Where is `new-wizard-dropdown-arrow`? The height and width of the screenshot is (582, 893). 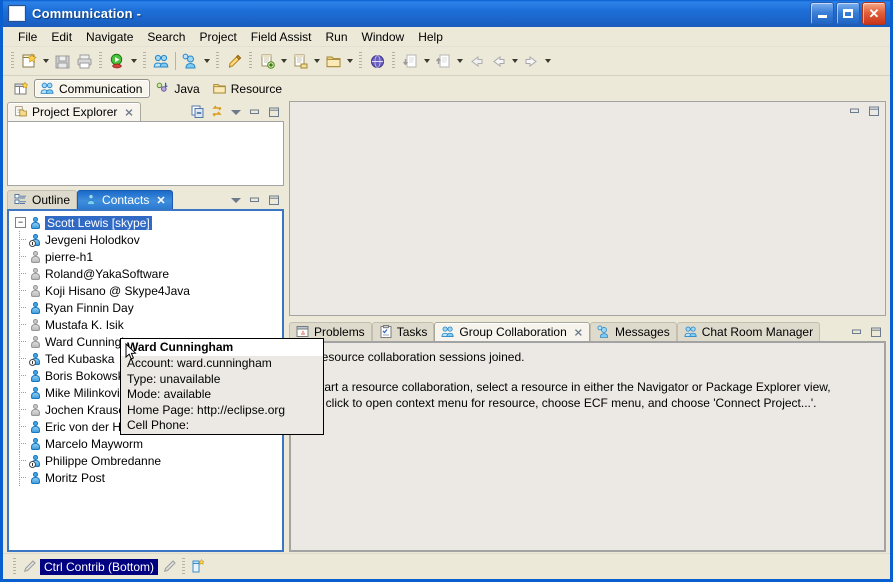
new-wizard-dropdown-arrow is located at coordinates (45, 61).